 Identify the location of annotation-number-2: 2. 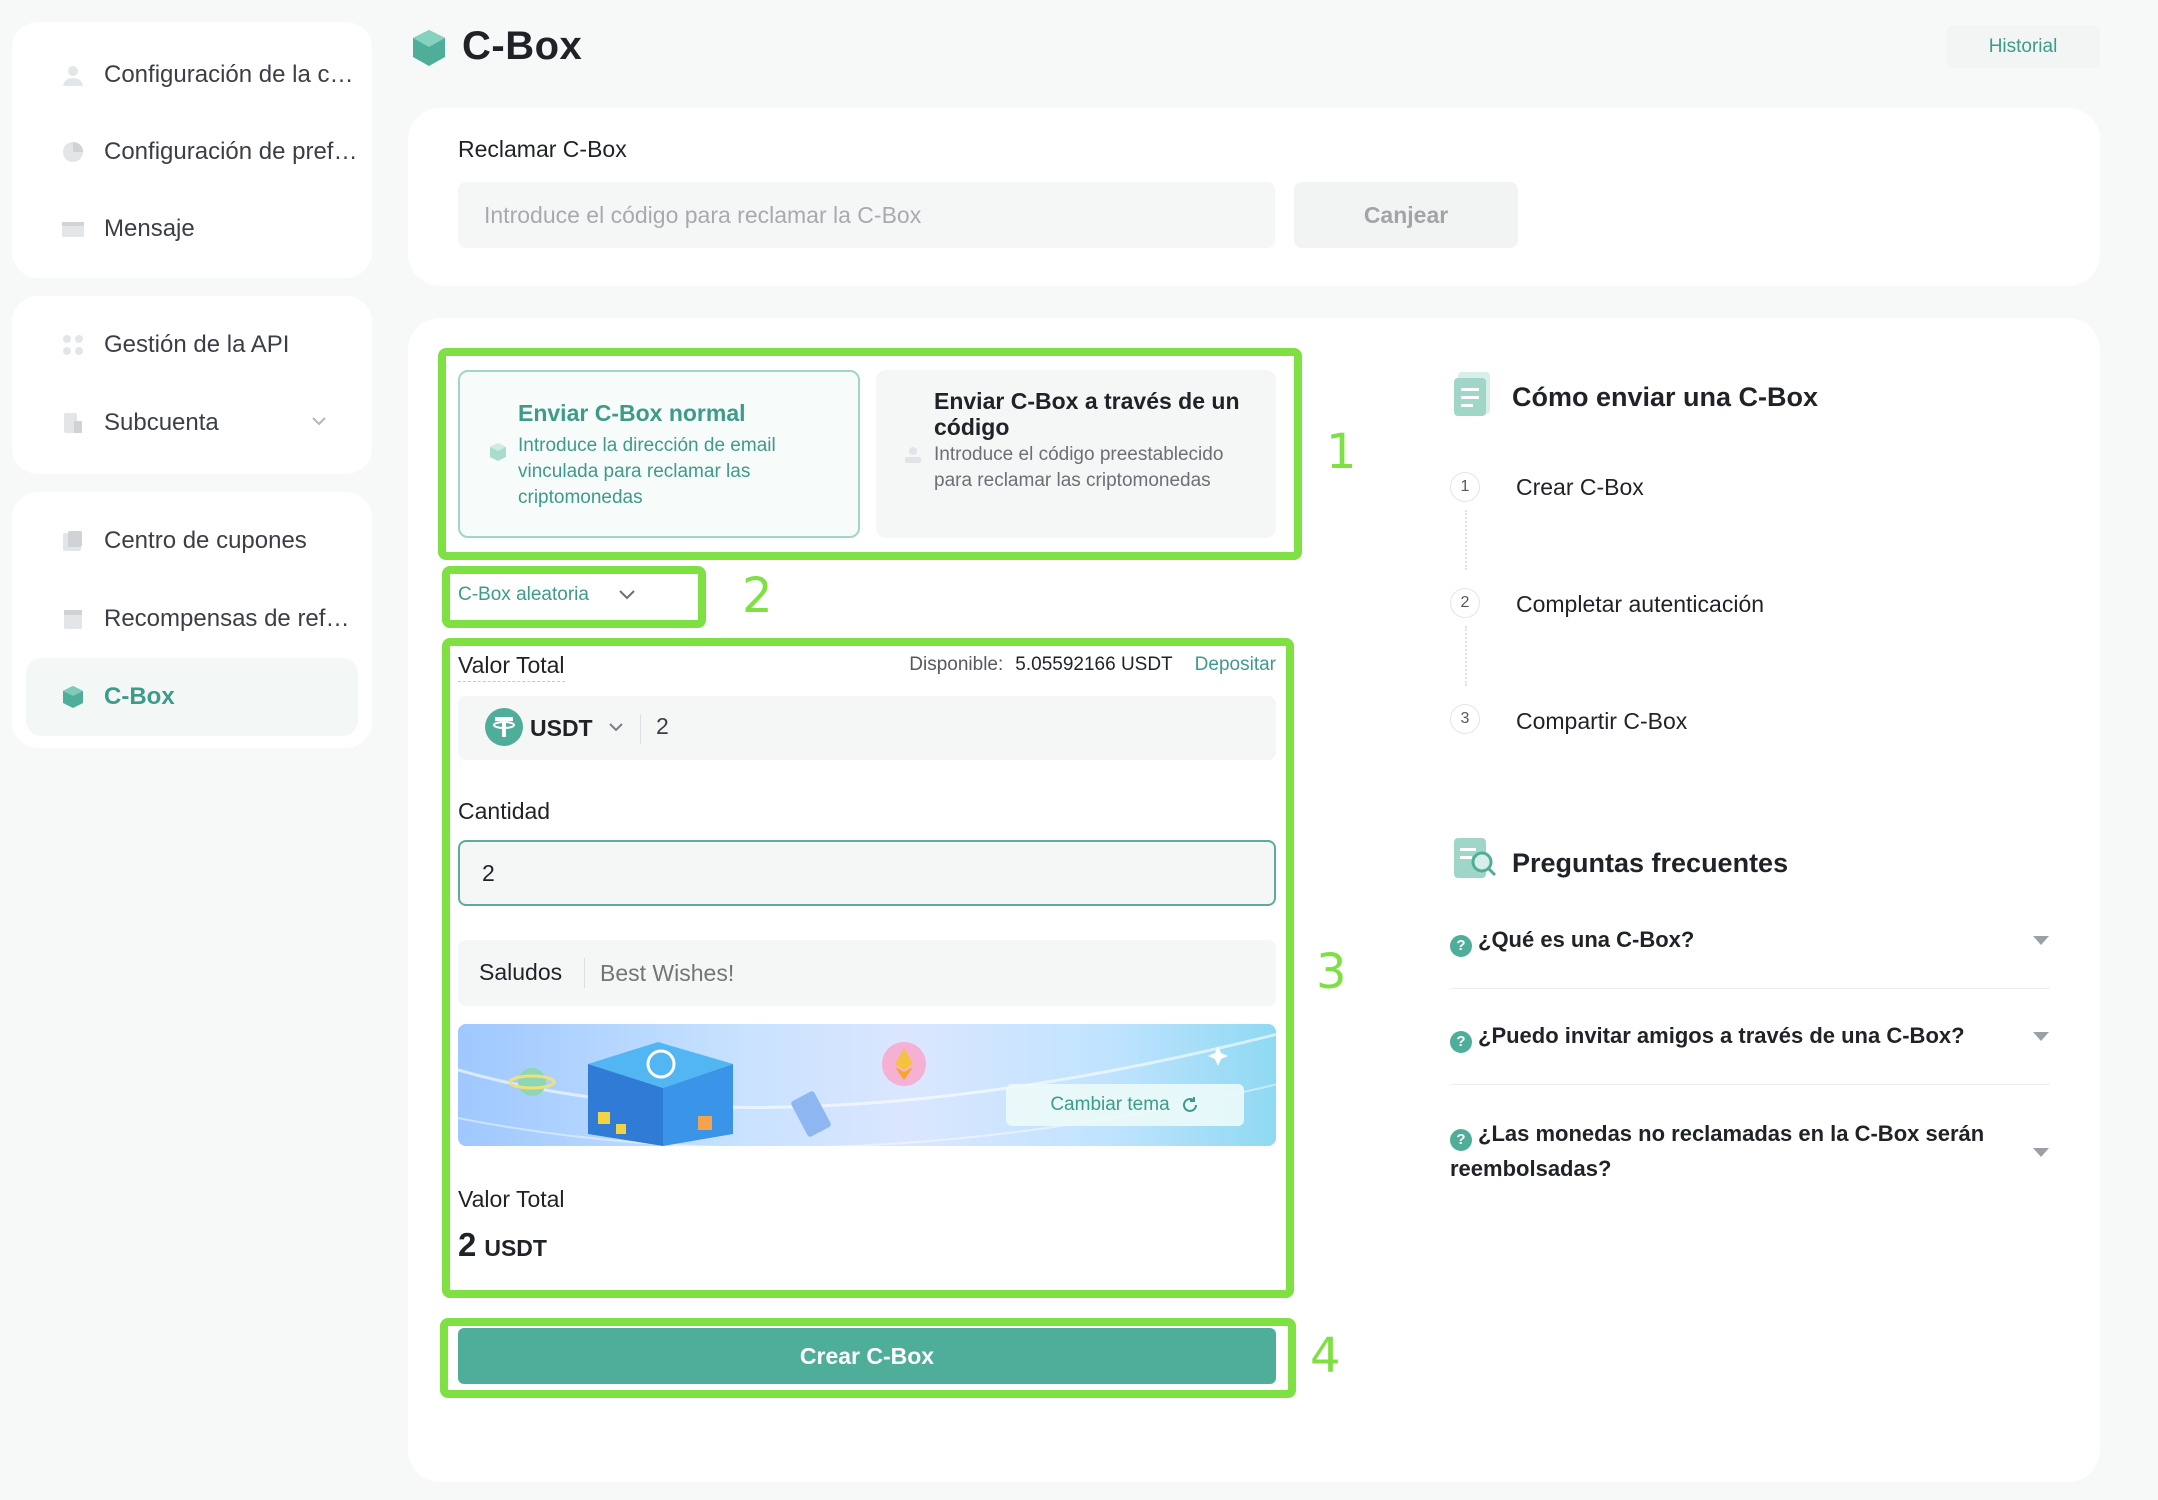
(757, 596).